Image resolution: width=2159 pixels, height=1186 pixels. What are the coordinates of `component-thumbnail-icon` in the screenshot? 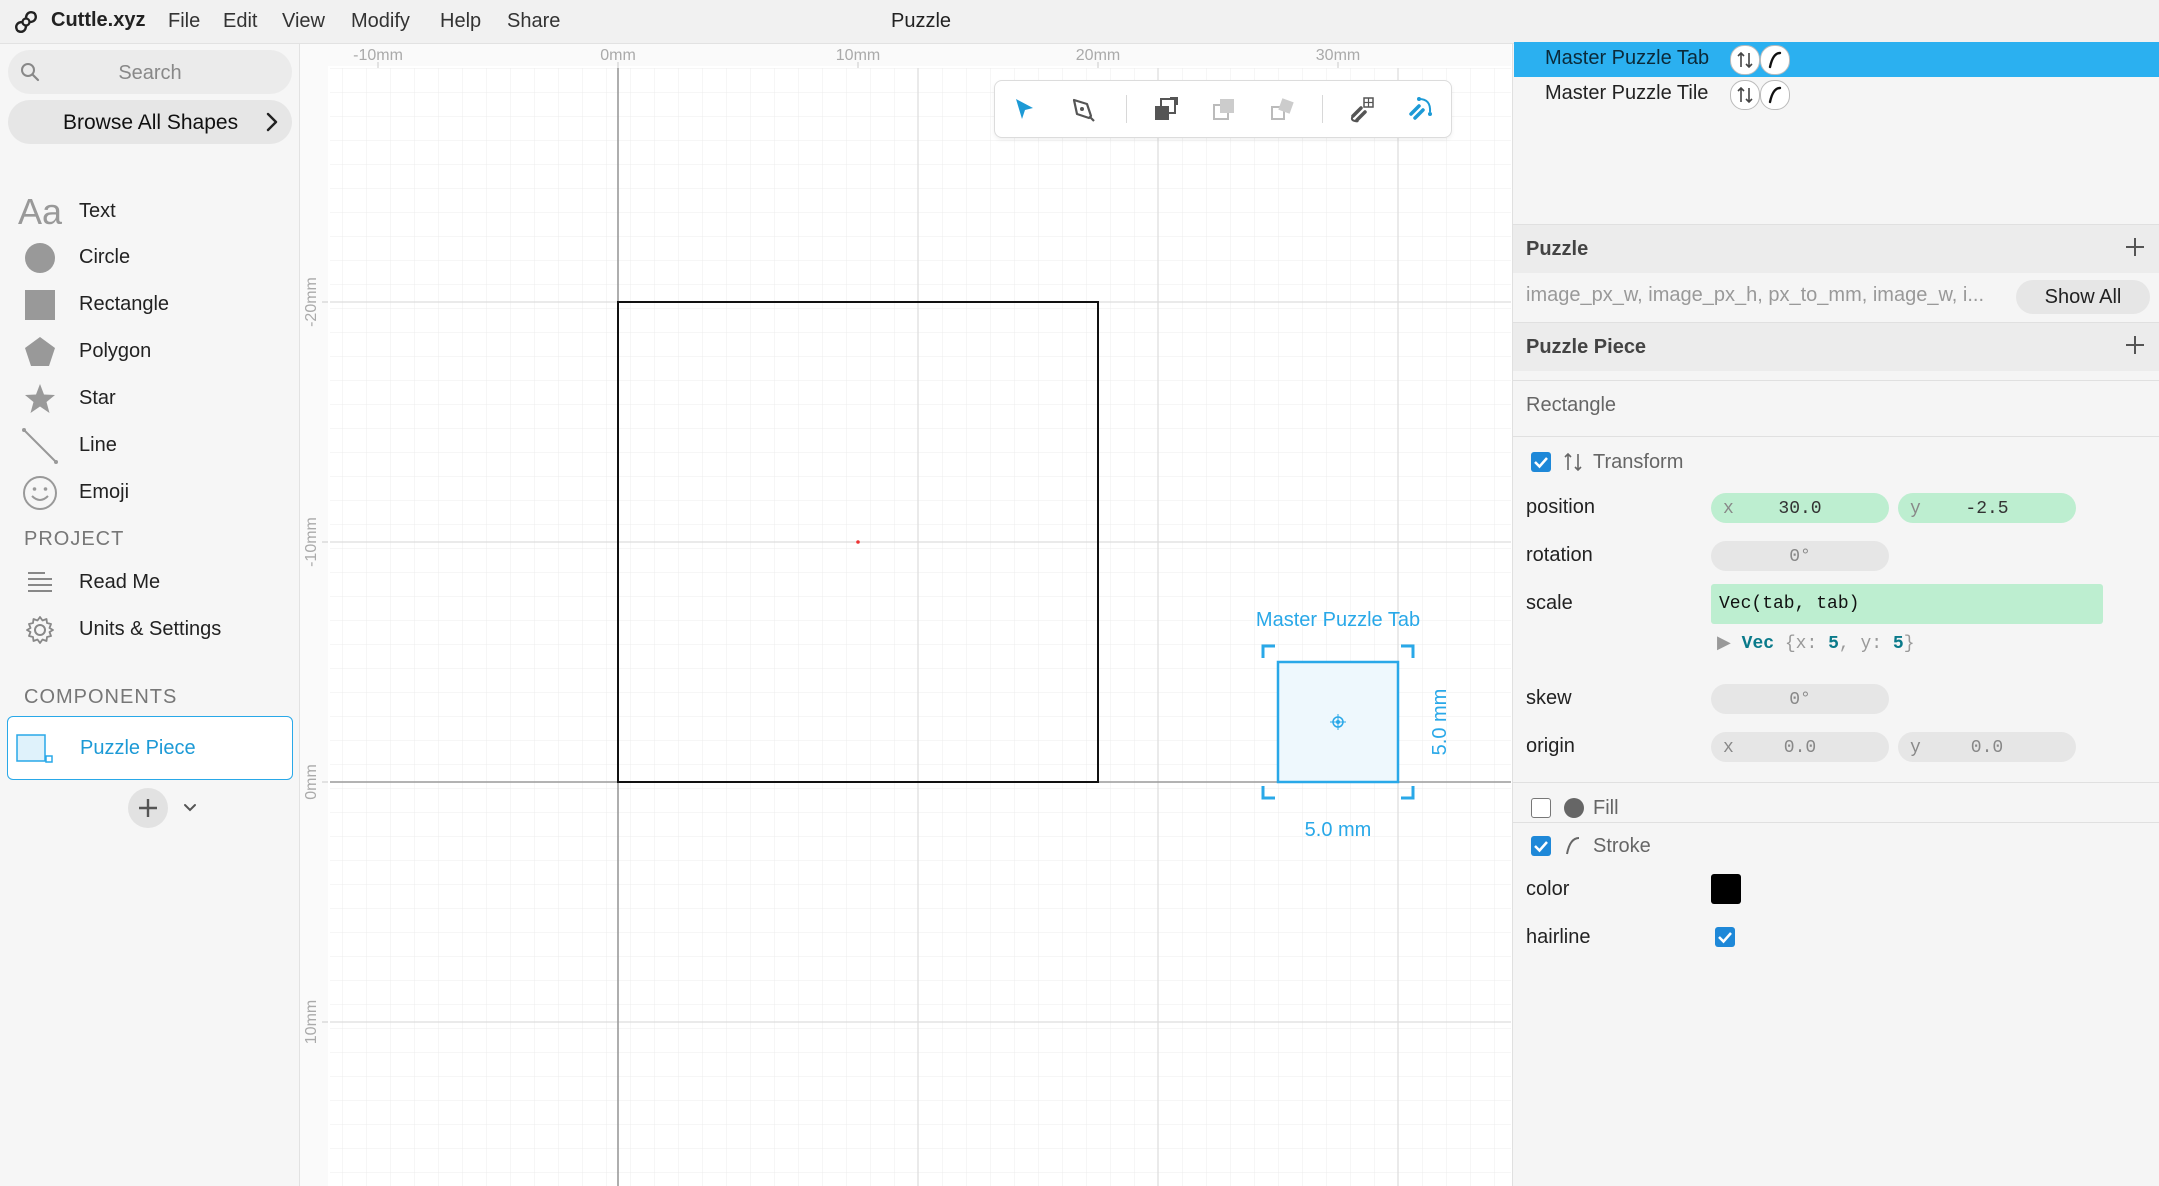 It's located at (34, 748).